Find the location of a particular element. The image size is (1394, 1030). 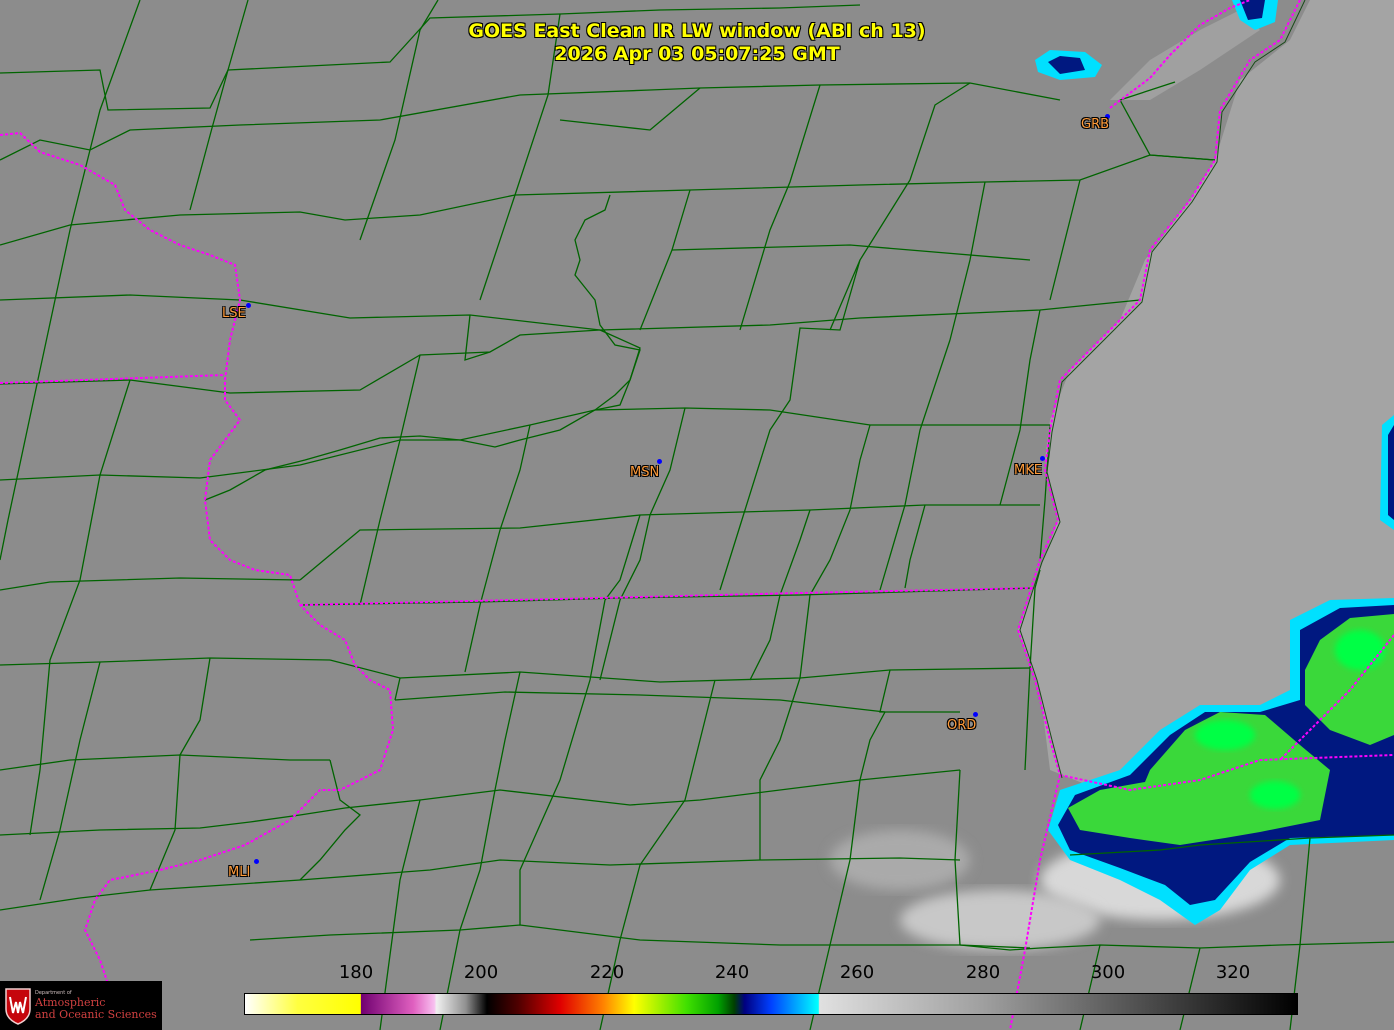

uw-shield-icon is located at coordinates (18, 1006).